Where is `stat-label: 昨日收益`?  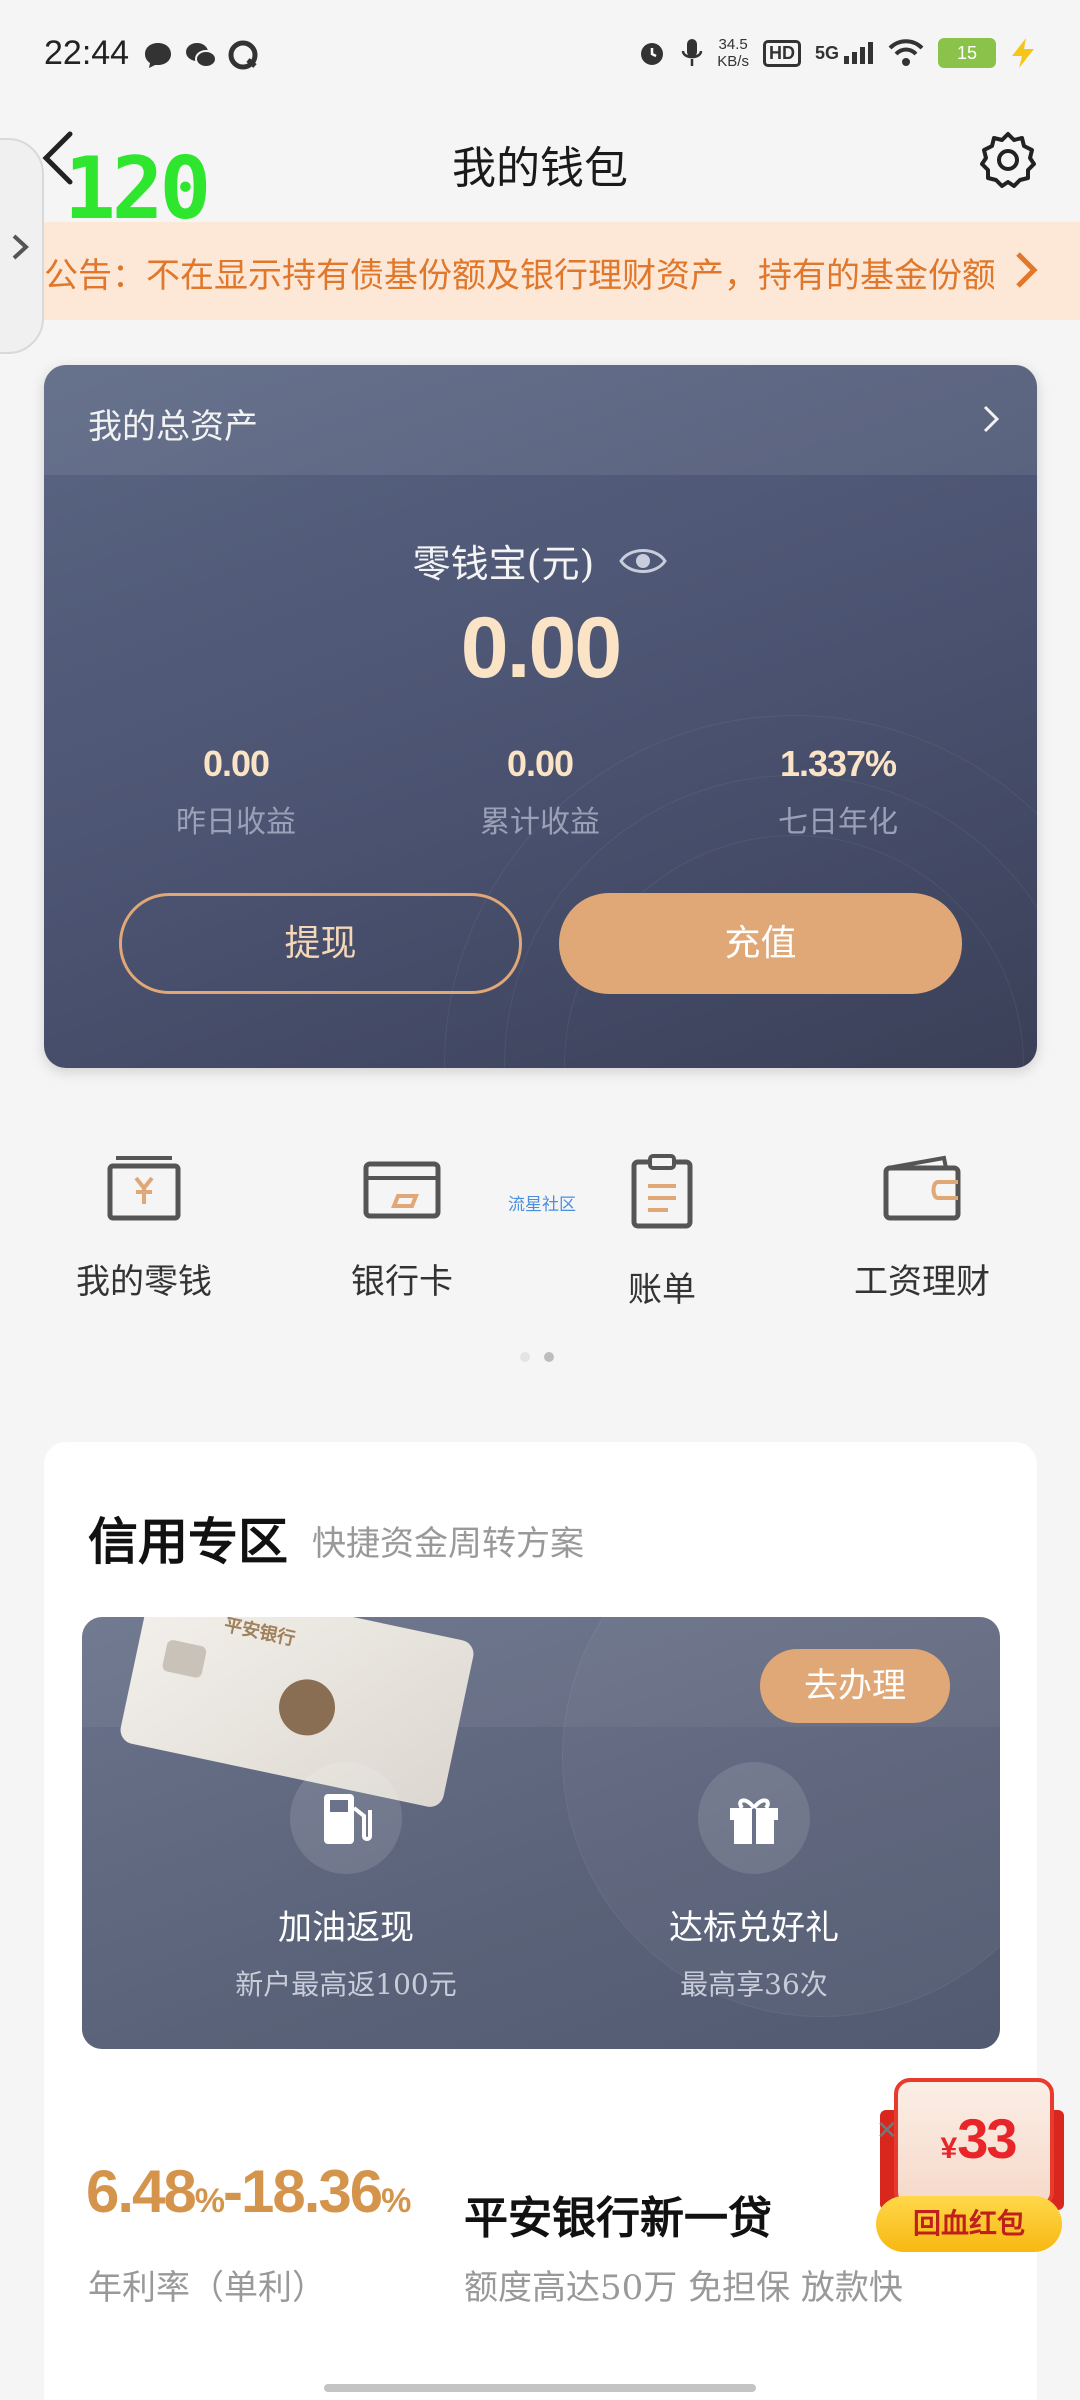 stat-label: 昨日收益 is located at coordinates (236, 822).